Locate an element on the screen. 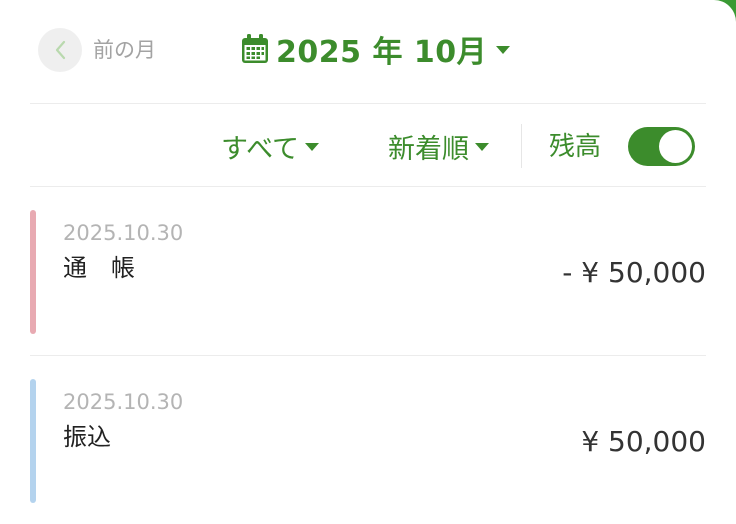 The image size is (736, 524). category-filter-label: すべて is located at coordinates (260, 149).